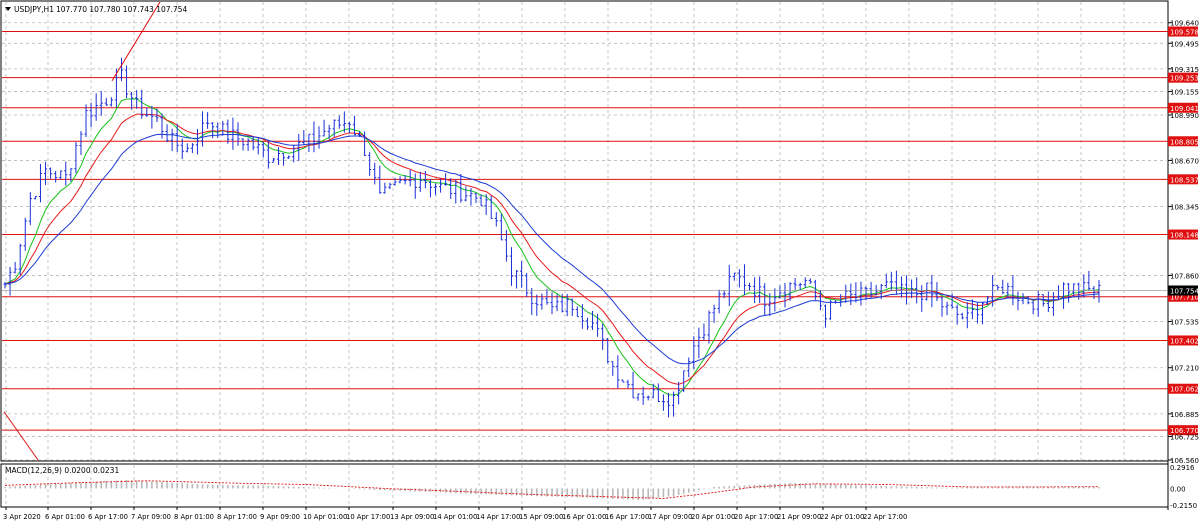 Image resolution: width=1200 pixels, height=530 pixels. Describe the element at coordinates (1184, 44) in the screenshot. I see `y-tick-label: 109.495` at that location.